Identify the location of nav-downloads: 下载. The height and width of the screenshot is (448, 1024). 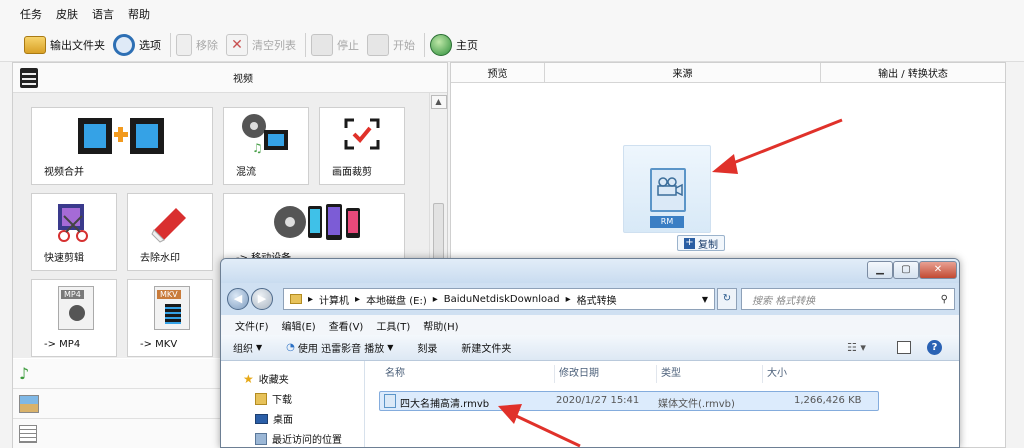
(273, 398).